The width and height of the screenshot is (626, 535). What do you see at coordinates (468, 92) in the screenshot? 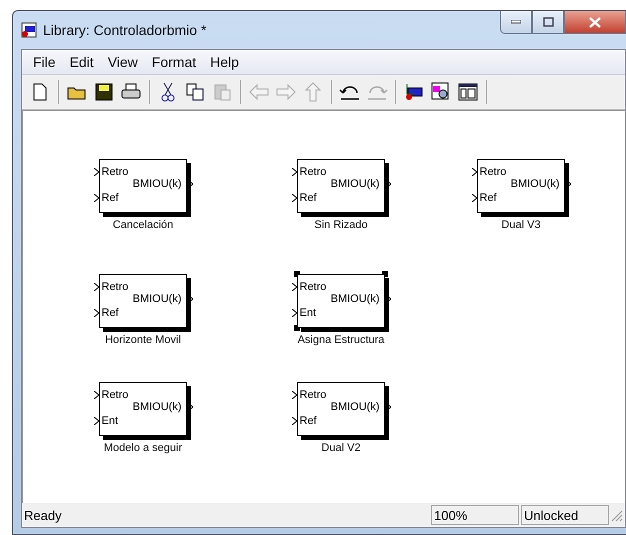
I see `browser-window-icon` at bounding box center [468, 92].